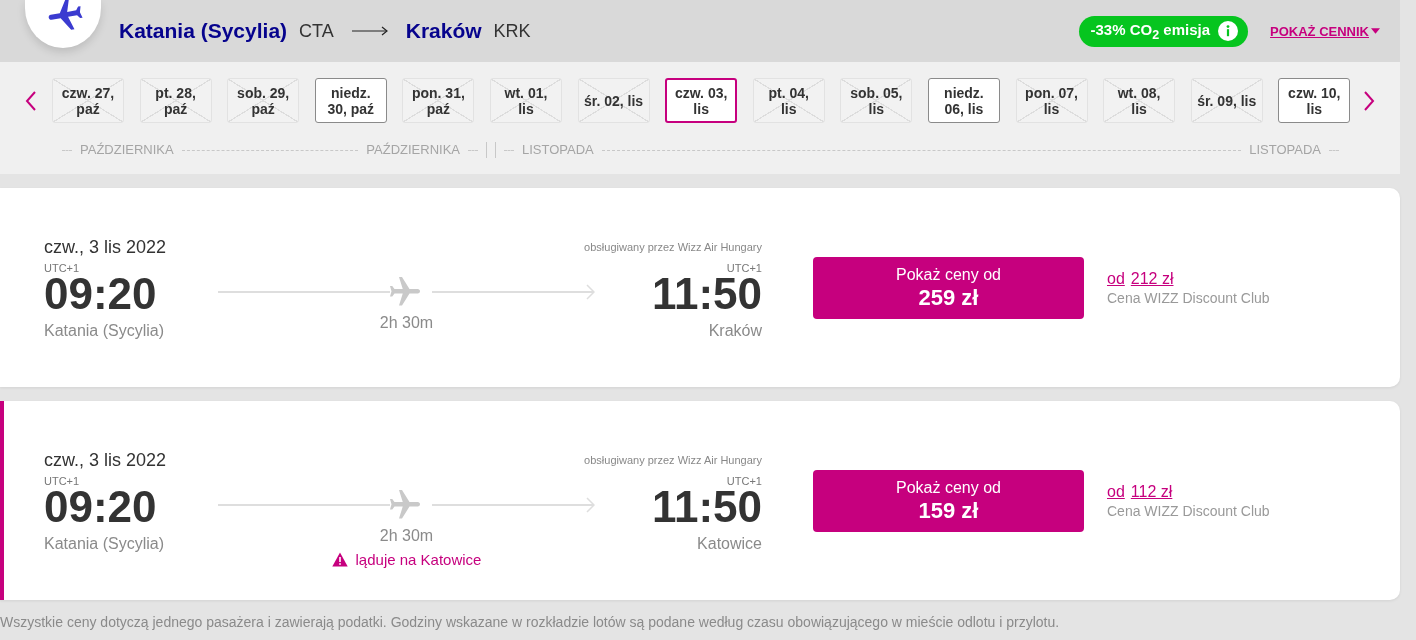 Image resolution: width=1416 pixels, height=640 pixels. I want to click on footer-note: Wszystkie ceny dotyczą jednego pasażera i zawierają podatki. Godziny wskazane w rozkładzie lotów są podane według czasu obowiązującego w mieście odlotu i przylotu., so click(530, 622).